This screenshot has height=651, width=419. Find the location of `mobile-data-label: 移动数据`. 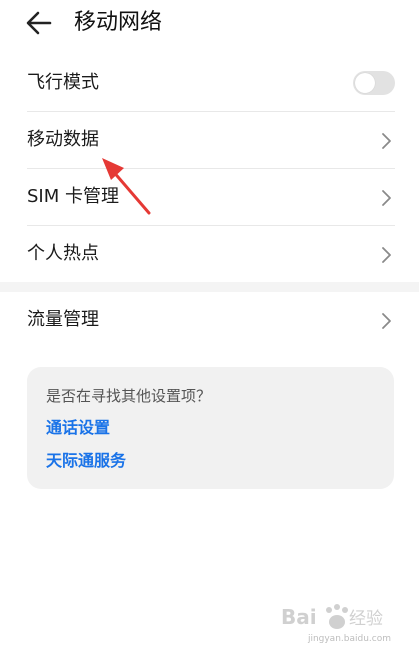

mobile-data-label: 移动数据 is located at coordinates (63, 139).